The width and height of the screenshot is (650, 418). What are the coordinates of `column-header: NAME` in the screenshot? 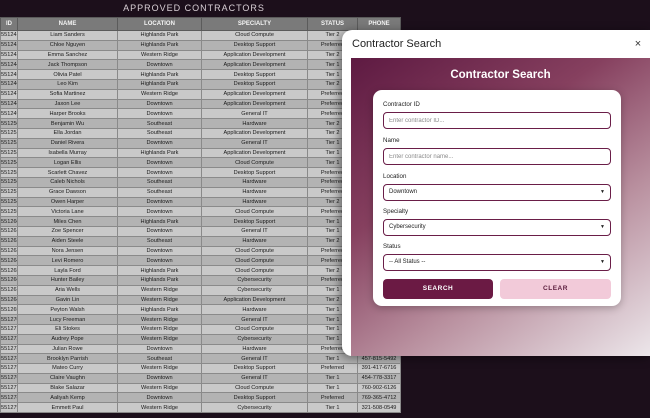 It's located at (67, 24).